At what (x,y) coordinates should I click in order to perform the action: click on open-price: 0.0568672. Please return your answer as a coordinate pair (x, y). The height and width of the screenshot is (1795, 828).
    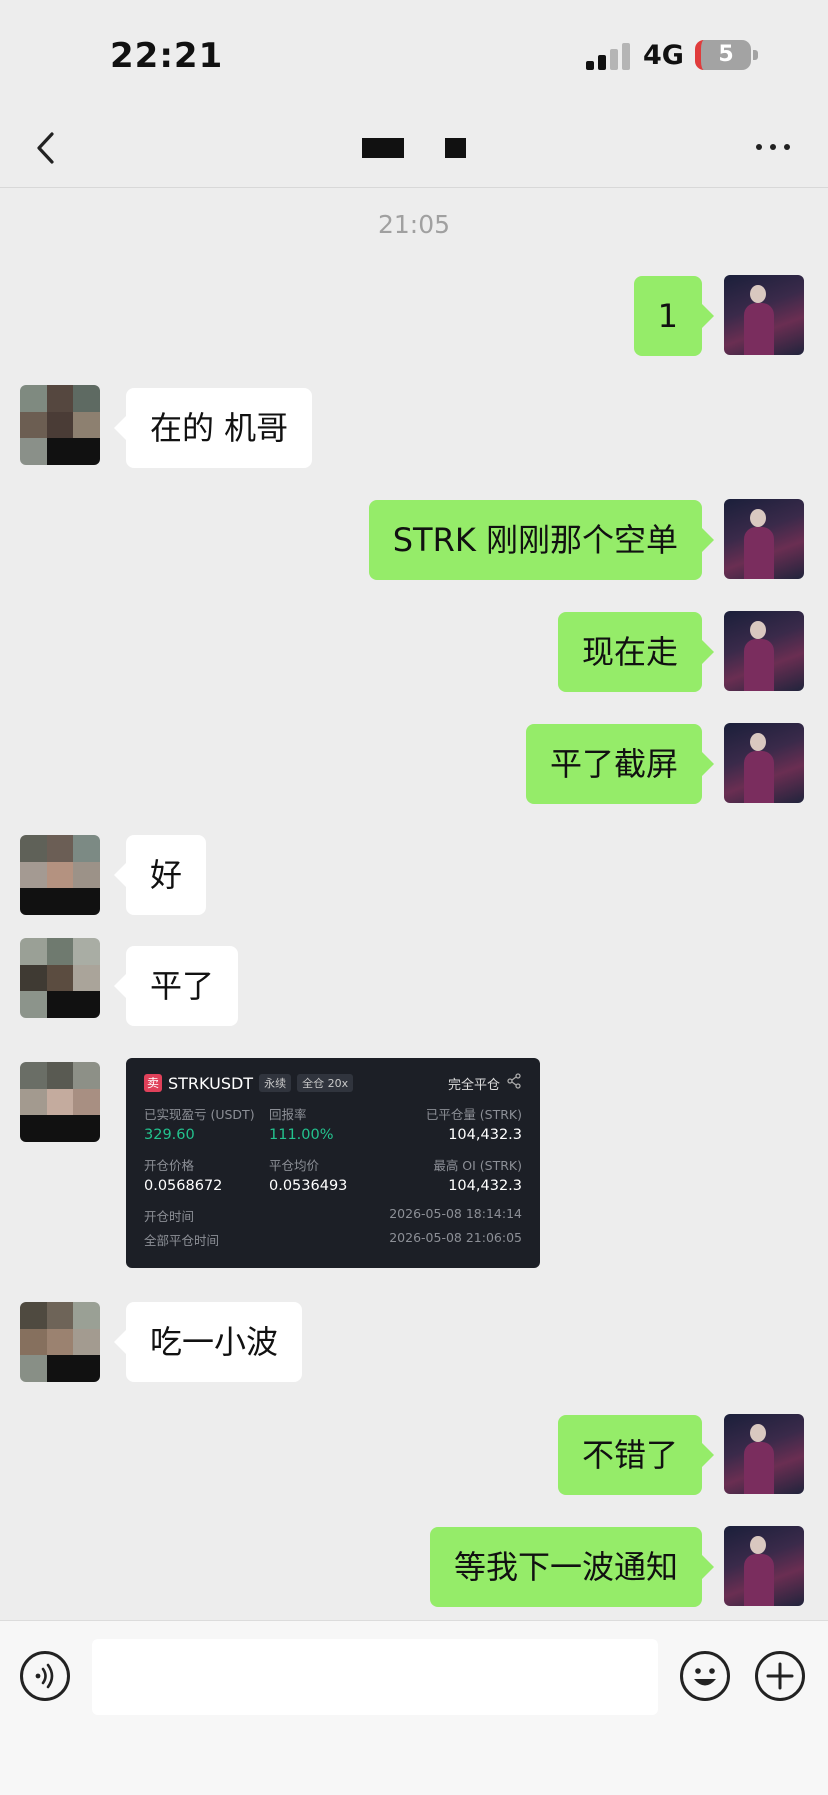
    Looking at the image, I should click on (183, 1186).